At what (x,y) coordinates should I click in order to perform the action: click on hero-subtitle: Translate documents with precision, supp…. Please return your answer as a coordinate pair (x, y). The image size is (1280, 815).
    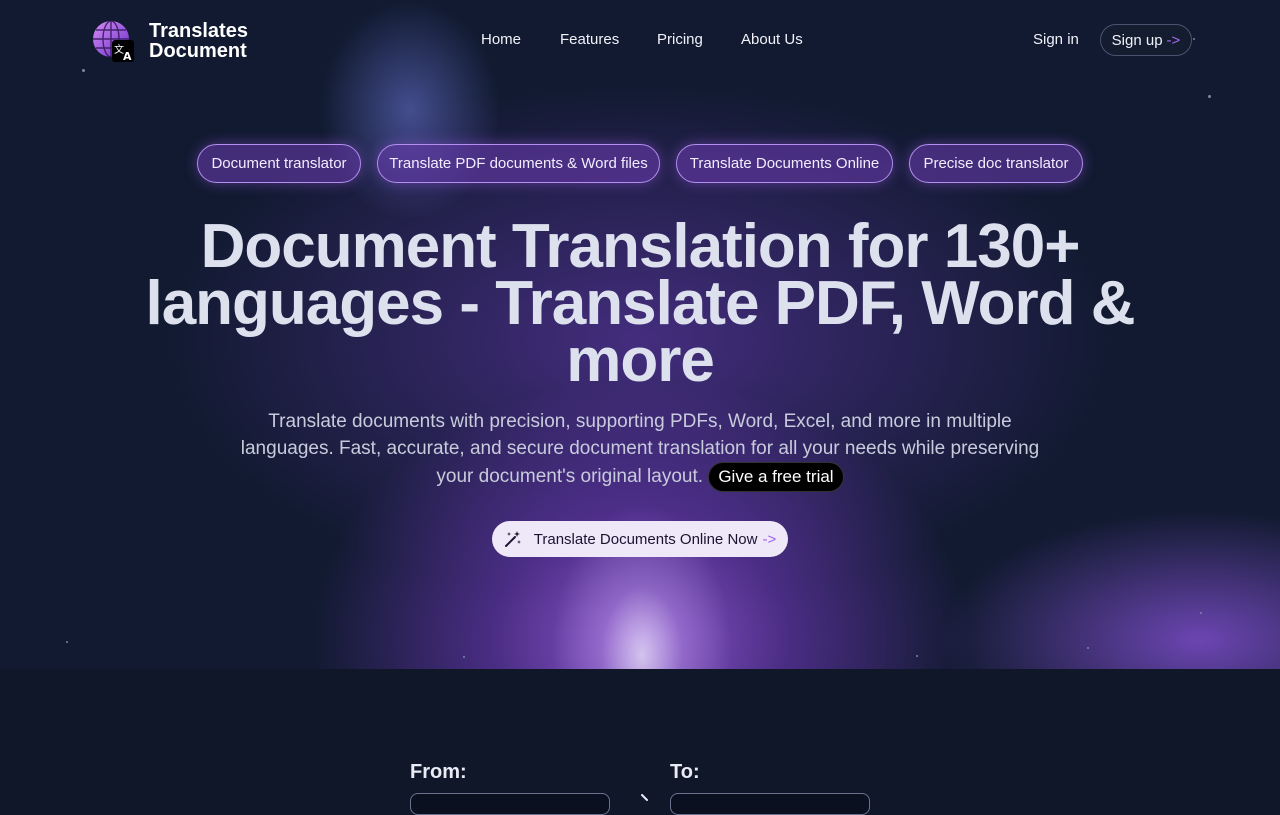
    Looking at the image, I should click on (640, 450).